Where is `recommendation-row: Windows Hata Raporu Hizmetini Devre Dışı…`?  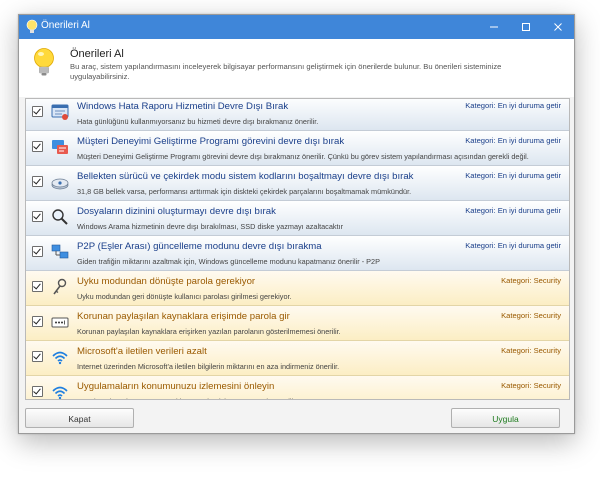
recommendation-row: Windows Hata Raporu Hizmetini Devre Dışı… is located at coordinates (297, 115).